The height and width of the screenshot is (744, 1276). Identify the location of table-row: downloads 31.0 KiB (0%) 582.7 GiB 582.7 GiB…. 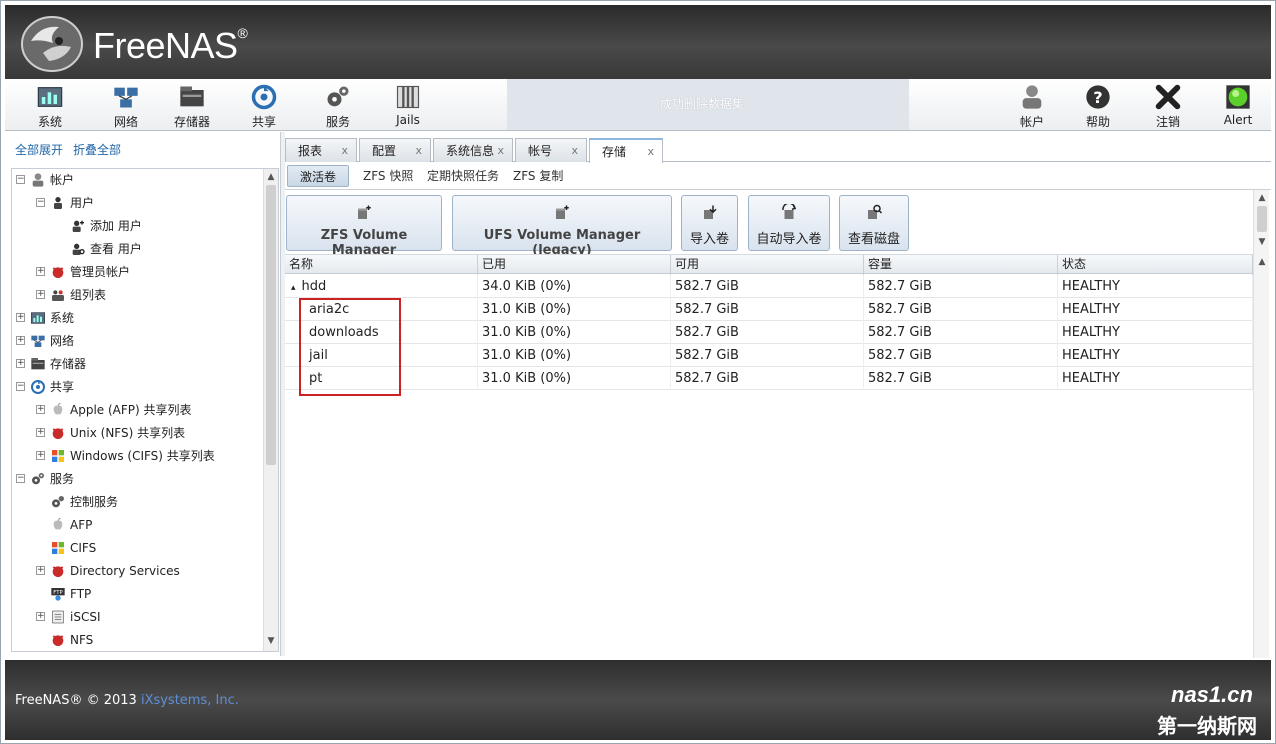
(769, 332).